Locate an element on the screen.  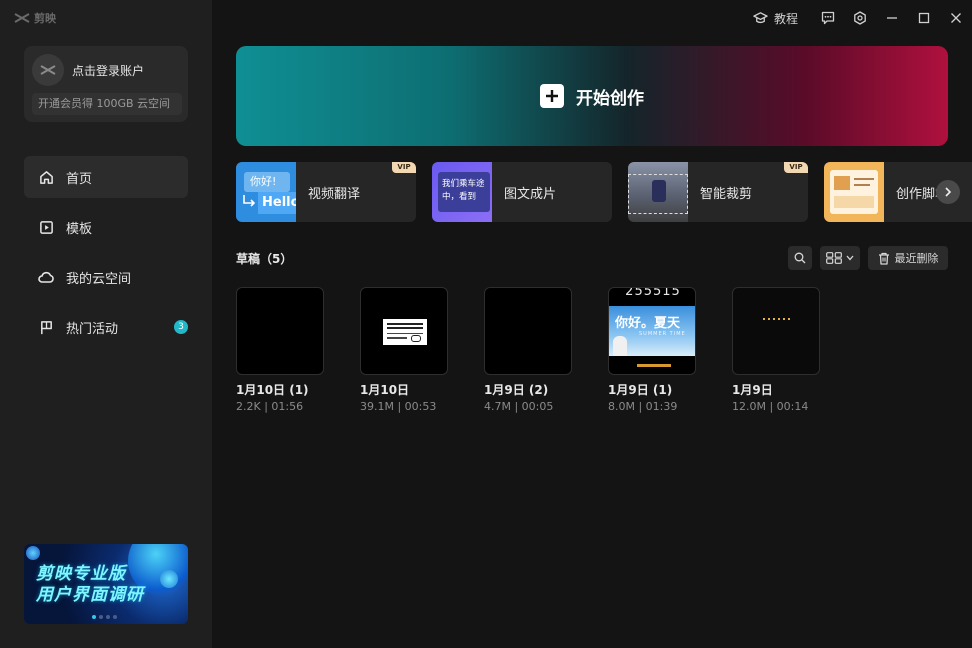
banner-line-1: 剪映专业版 is located at coordinates (81, 574).